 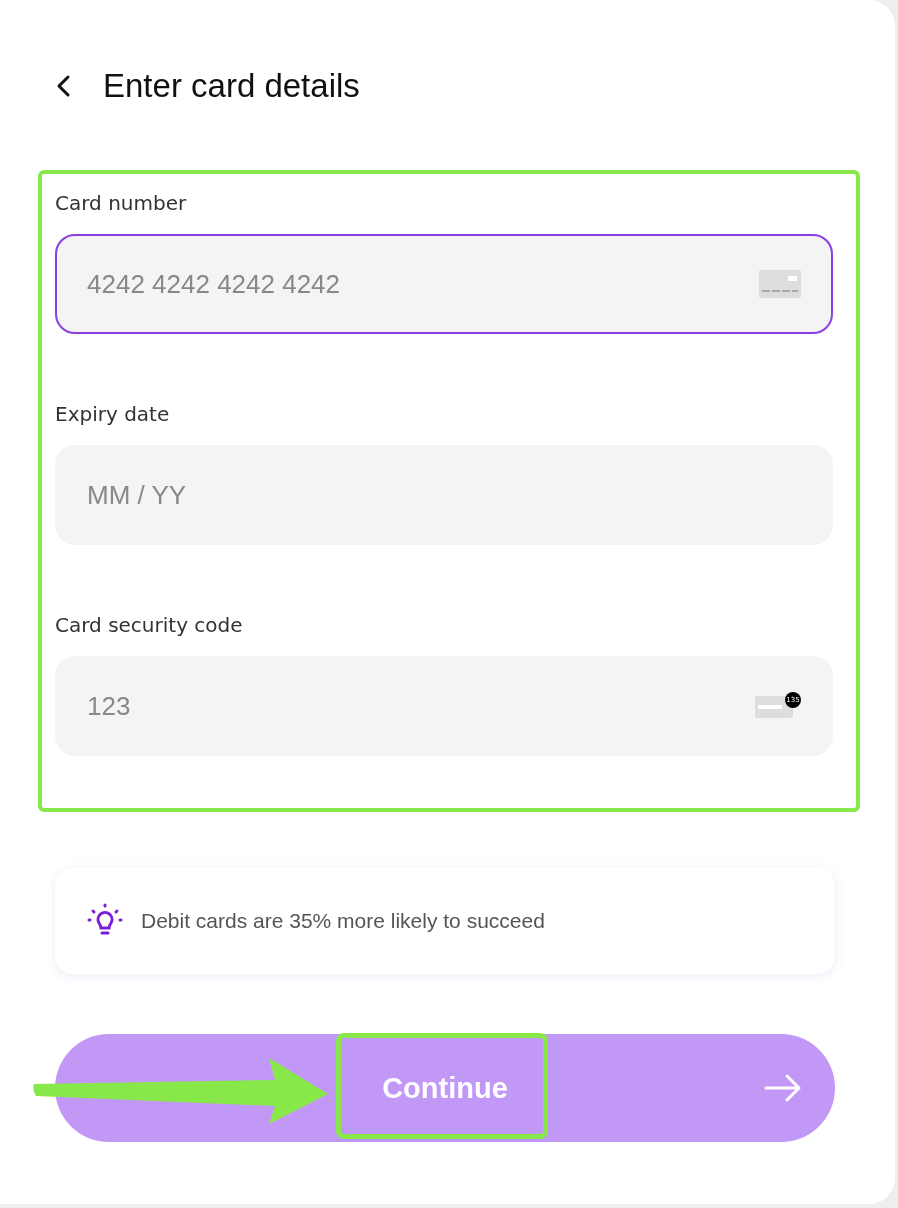 I want to click on card-icon, so click(x=780, y=284).